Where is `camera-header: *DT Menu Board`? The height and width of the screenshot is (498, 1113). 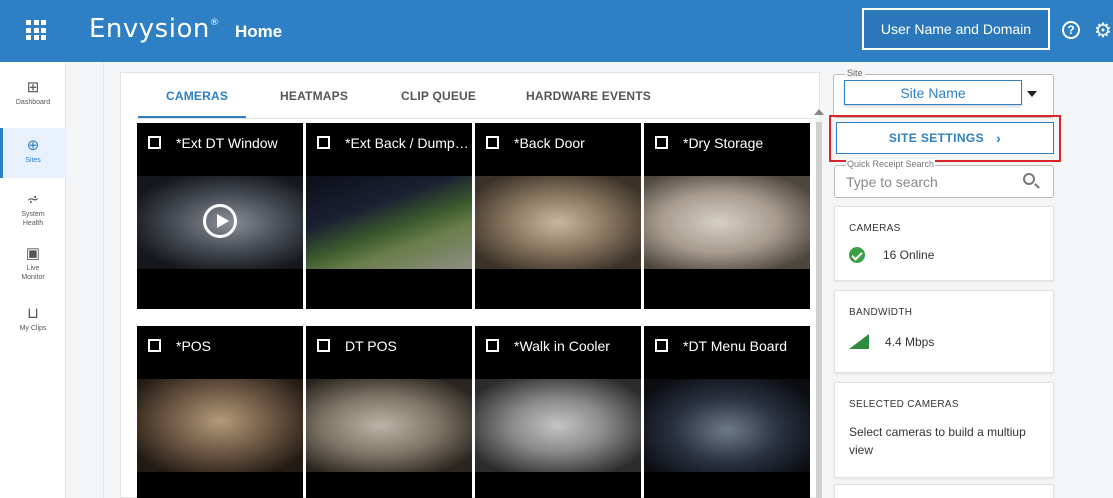
camera-header: *DT Menu Board is located at coordinates (727, 352).